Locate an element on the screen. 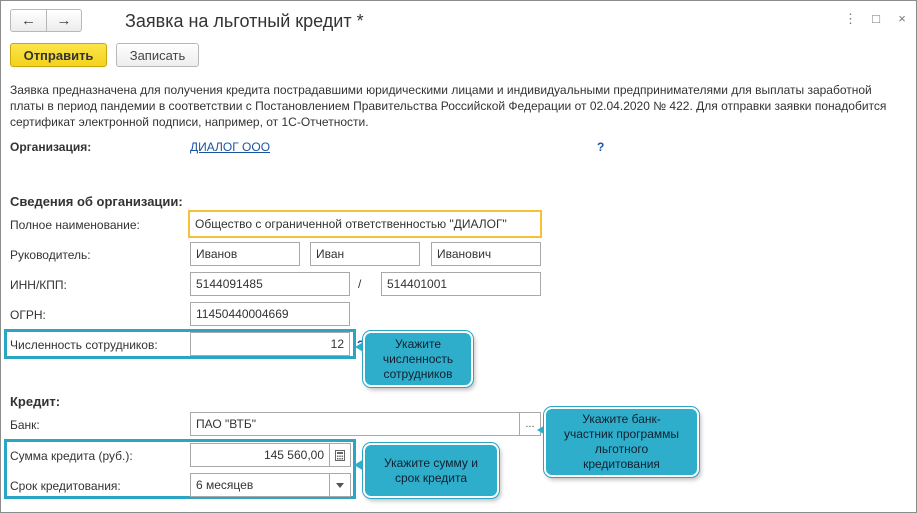 The image size is (917, 513). term-label: Срок кредитования: is located at coordinates (65, 486).